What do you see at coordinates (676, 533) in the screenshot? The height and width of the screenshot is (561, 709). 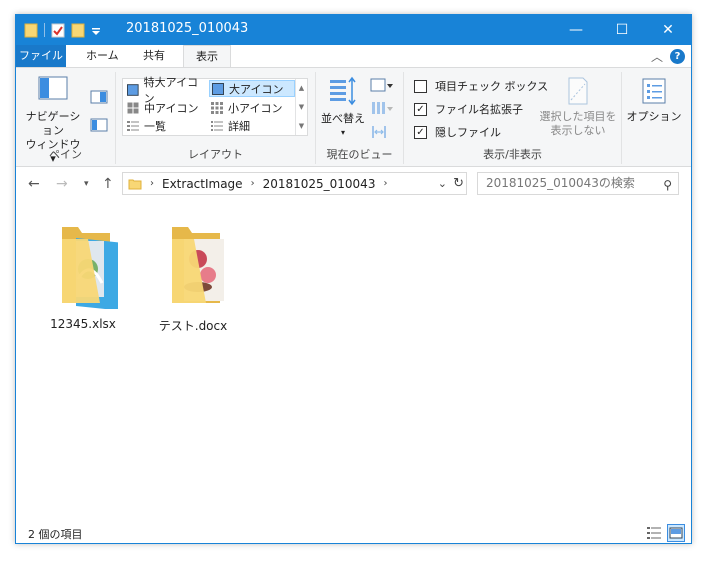 I see `large-icons-view-icon` at bounding box center [676, 533].